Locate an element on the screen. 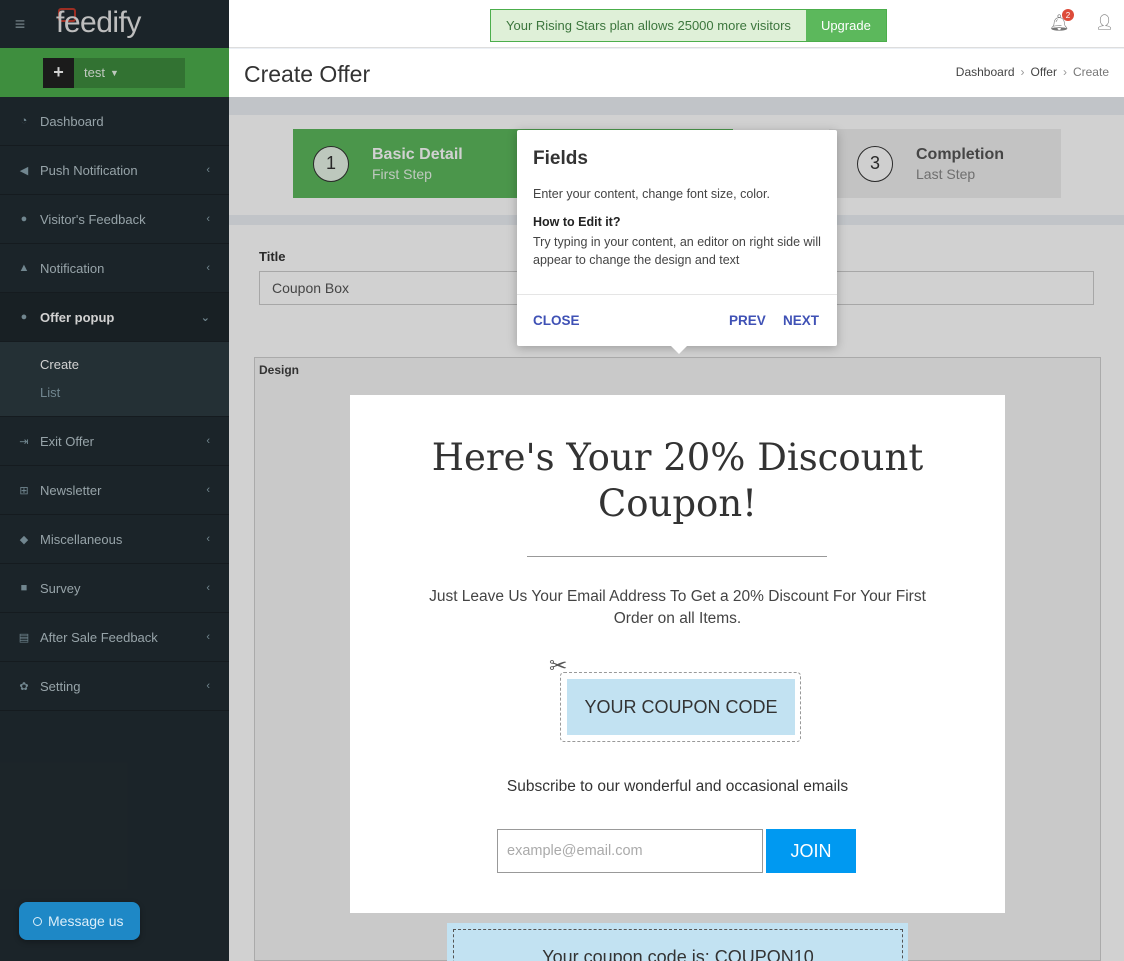 This screenshot has height=961, width=1124. email-input: example@email.com is located at coordinates (630, 851).